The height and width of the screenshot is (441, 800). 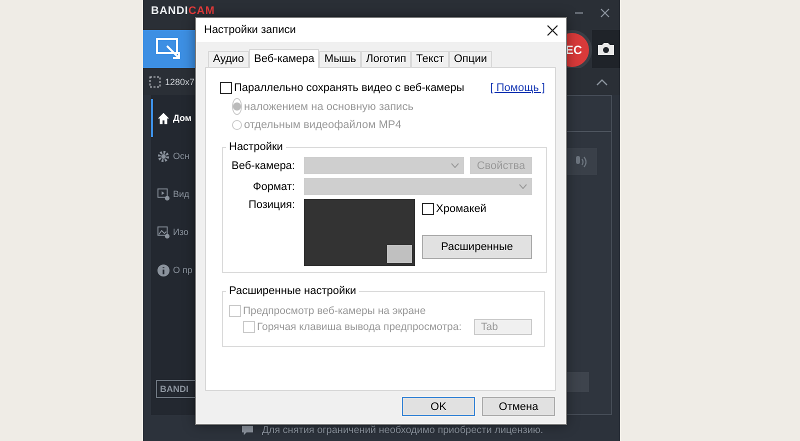 What do you see at coordinates (250, 30) in the screenshot?
I see `dialog-title: Настройки записи` at bounding box center [250, 30].